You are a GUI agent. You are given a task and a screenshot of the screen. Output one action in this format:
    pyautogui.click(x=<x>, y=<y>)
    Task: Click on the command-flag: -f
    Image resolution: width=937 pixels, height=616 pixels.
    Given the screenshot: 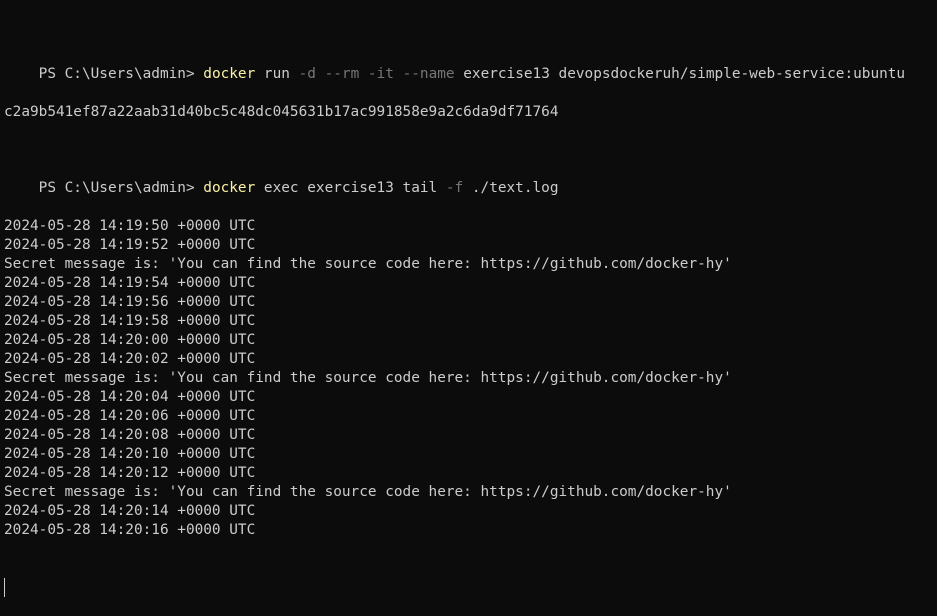 What is the action you would take?
    pyautogui.click(x=454, y=188)
    